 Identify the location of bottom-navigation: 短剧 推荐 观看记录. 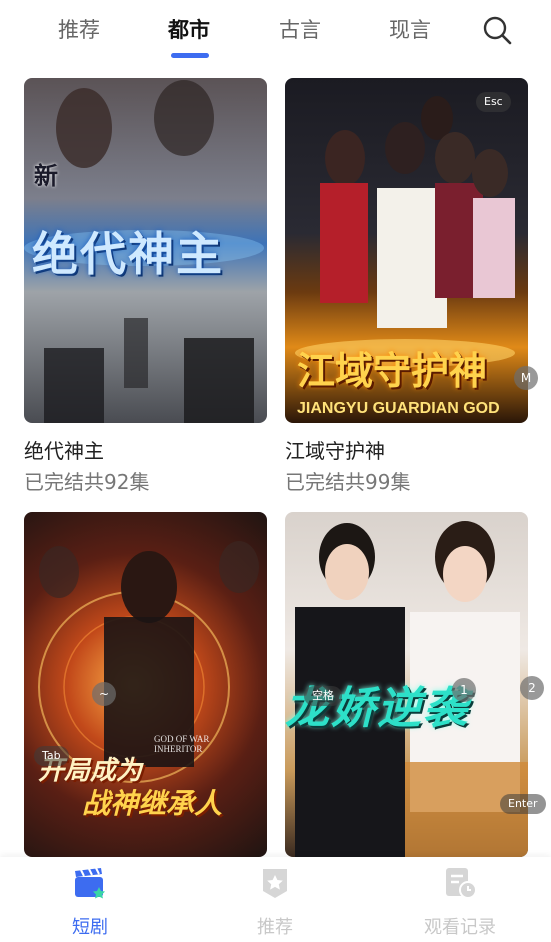
(275, 899).